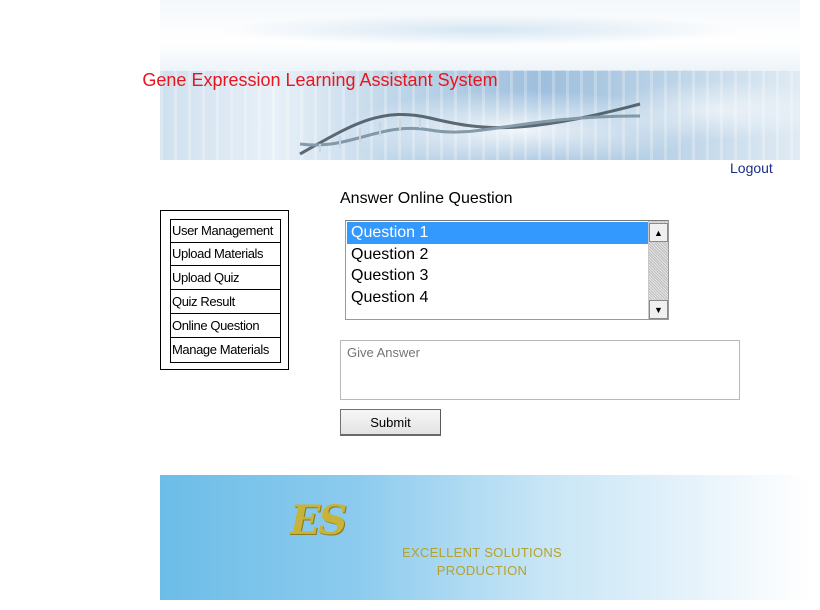 This screenshot has width=820, height=610. Describe the element at coordinates (497, 276) in the screenshot. I see `question-option: Question 3` at that location.